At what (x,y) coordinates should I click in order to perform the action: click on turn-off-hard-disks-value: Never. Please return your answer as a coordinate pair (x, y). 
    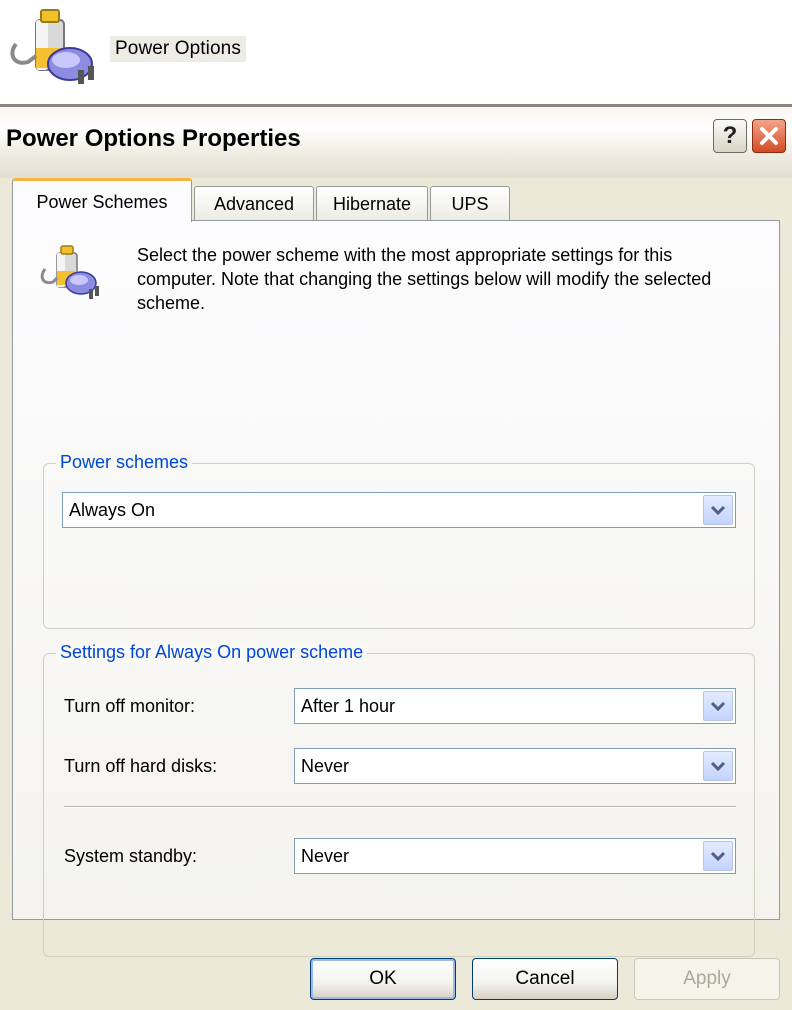
    Looking at the image, I should click on (325, 766).